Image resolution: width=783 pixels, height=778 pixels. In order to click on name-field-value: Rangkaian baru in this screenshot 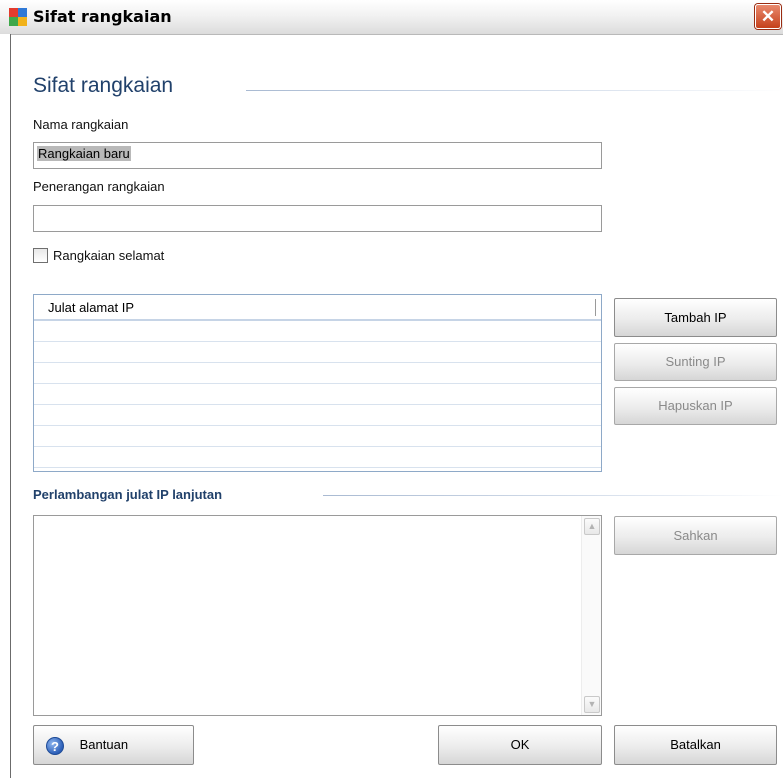, I will do `click(84, 153)`.